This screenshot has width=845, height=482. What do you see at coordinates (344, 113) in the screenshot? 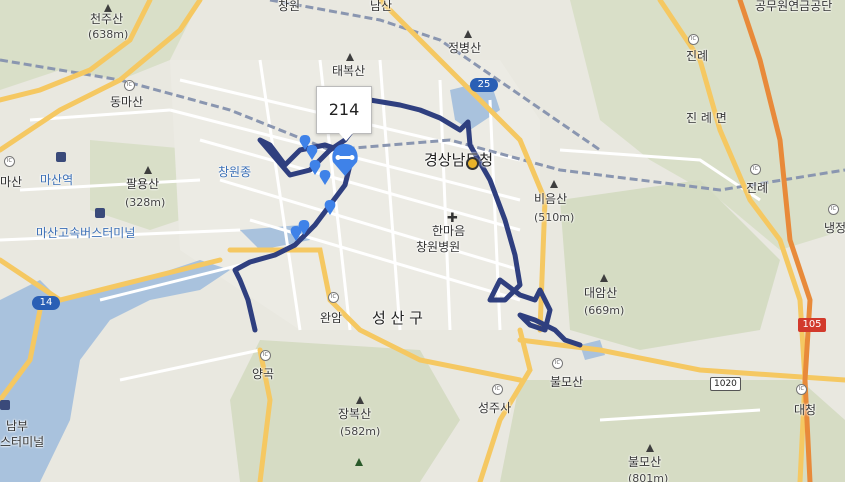
I see `marker-popup: 214` at bounding box center [344, 113].